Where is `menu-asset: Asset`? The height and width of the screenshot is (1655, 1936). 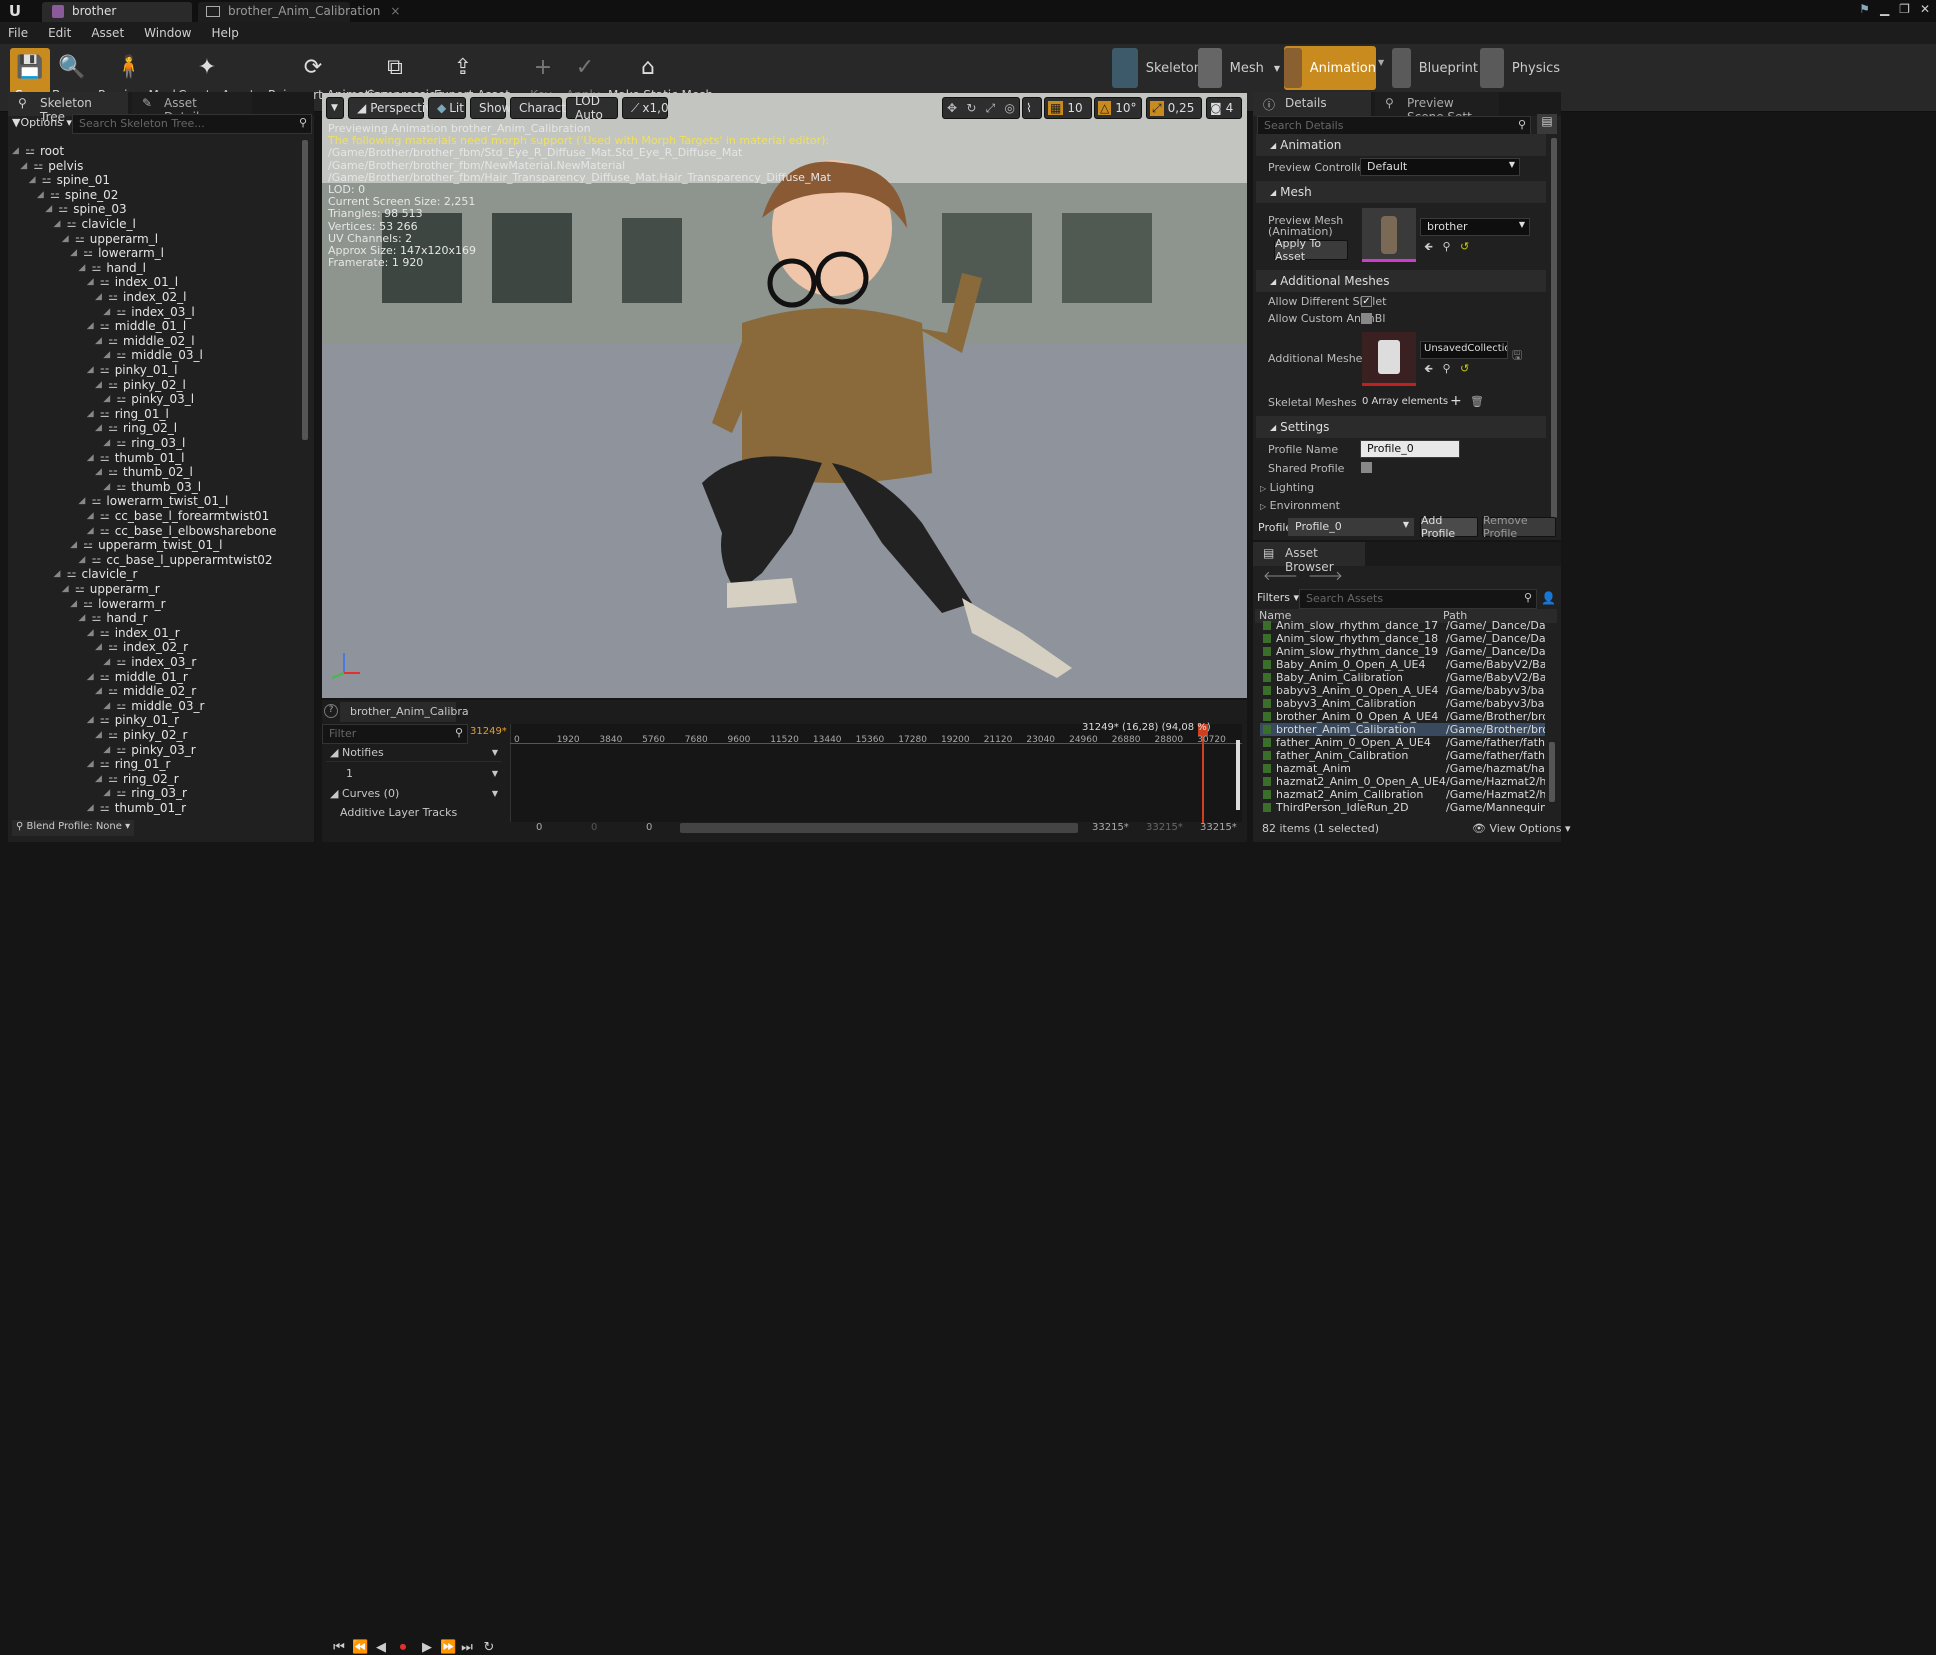 menu-asset: Asset is located at coordinates (107, 33).